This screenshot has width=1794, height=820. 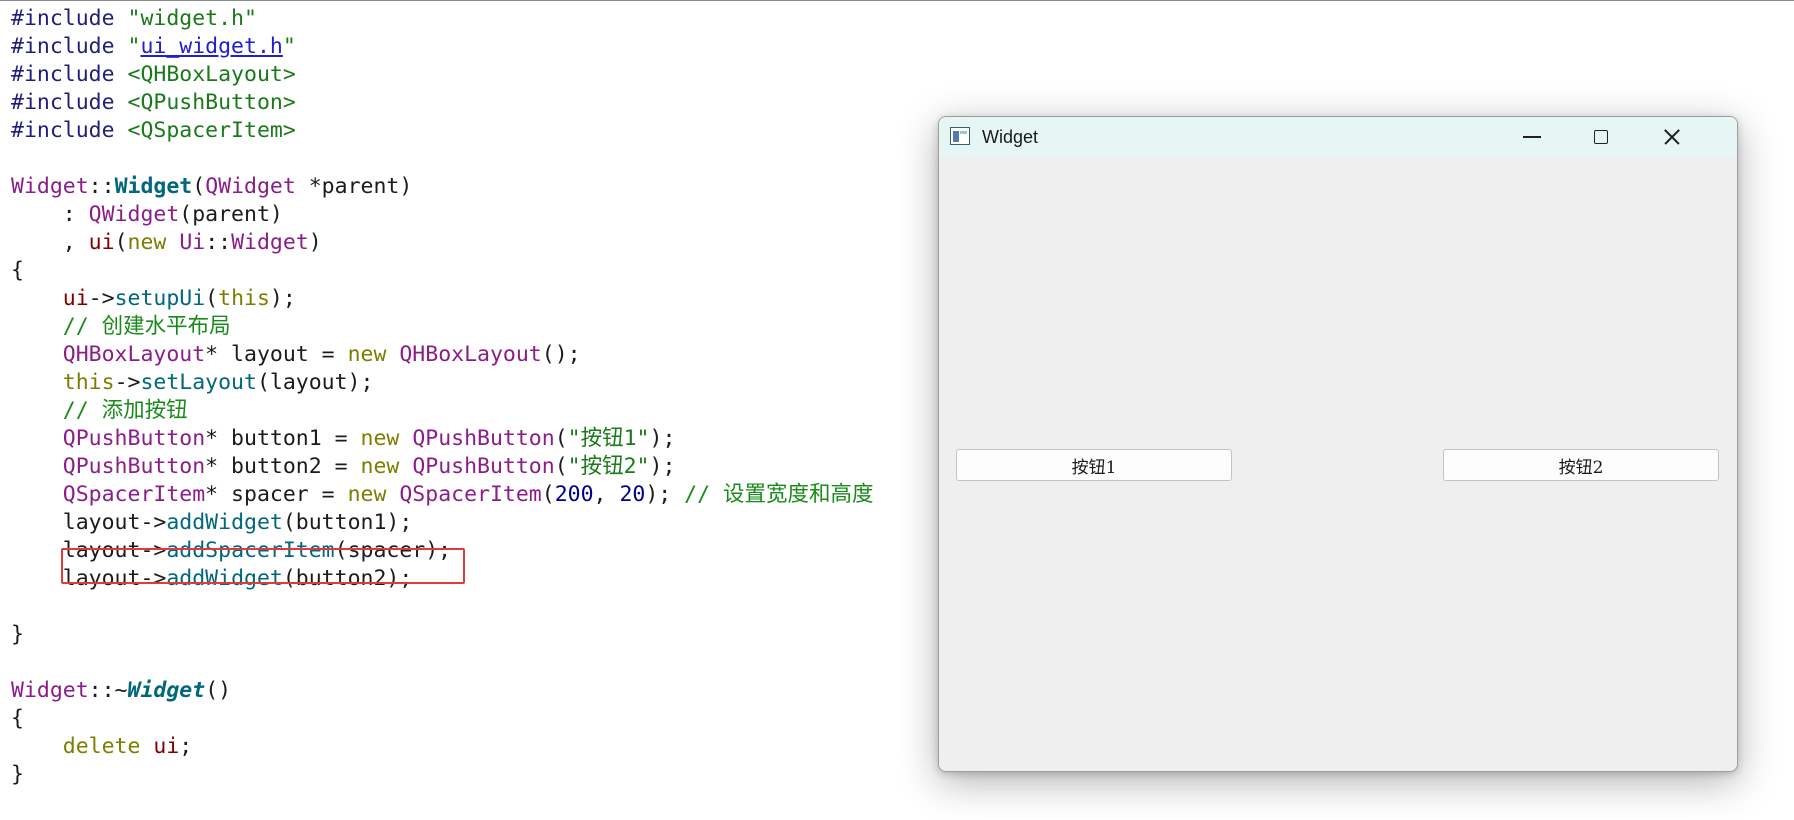 What do you see at coordinates (1094, 465) in the screenshot?
I see `button1: 按钮1` at bounding box center [1094, 465].